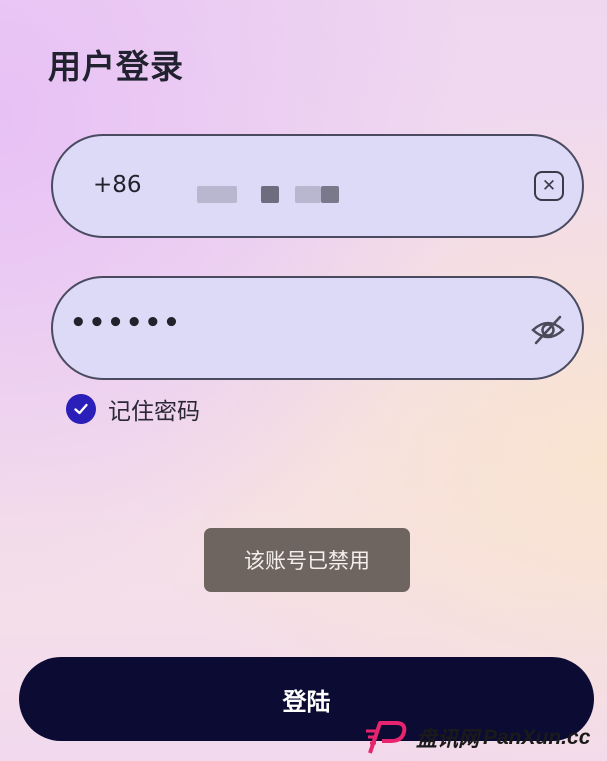 Image resolution: width=607 pixels, height=761 pixels. What do you see at coordinates (116, 66) in the screenshot?
I see `page-title: 用户登录` at bounding box center [116, 66].